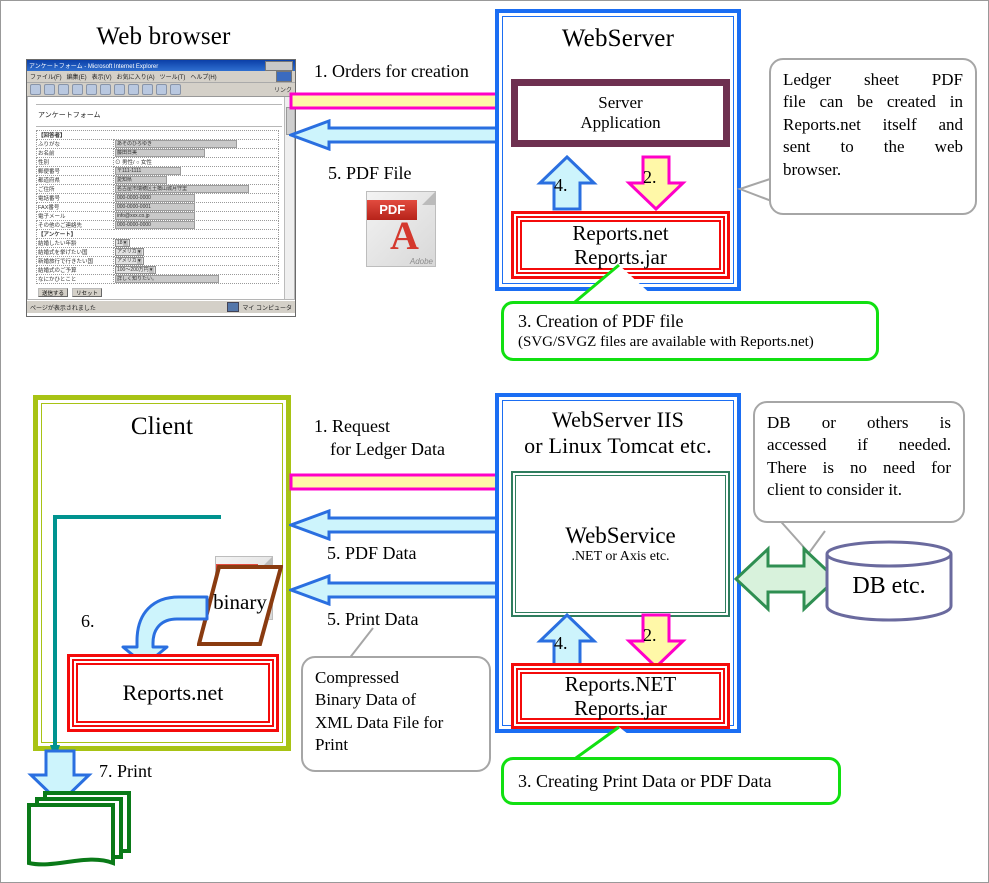 Image resolution: width=989 pixels, height=883 pixels. Describe the element at coordinates (94, 67) in the screenshot. I see `browser-title-text: アンケートフォーム - Microsoft Internet Explorer` at that location.